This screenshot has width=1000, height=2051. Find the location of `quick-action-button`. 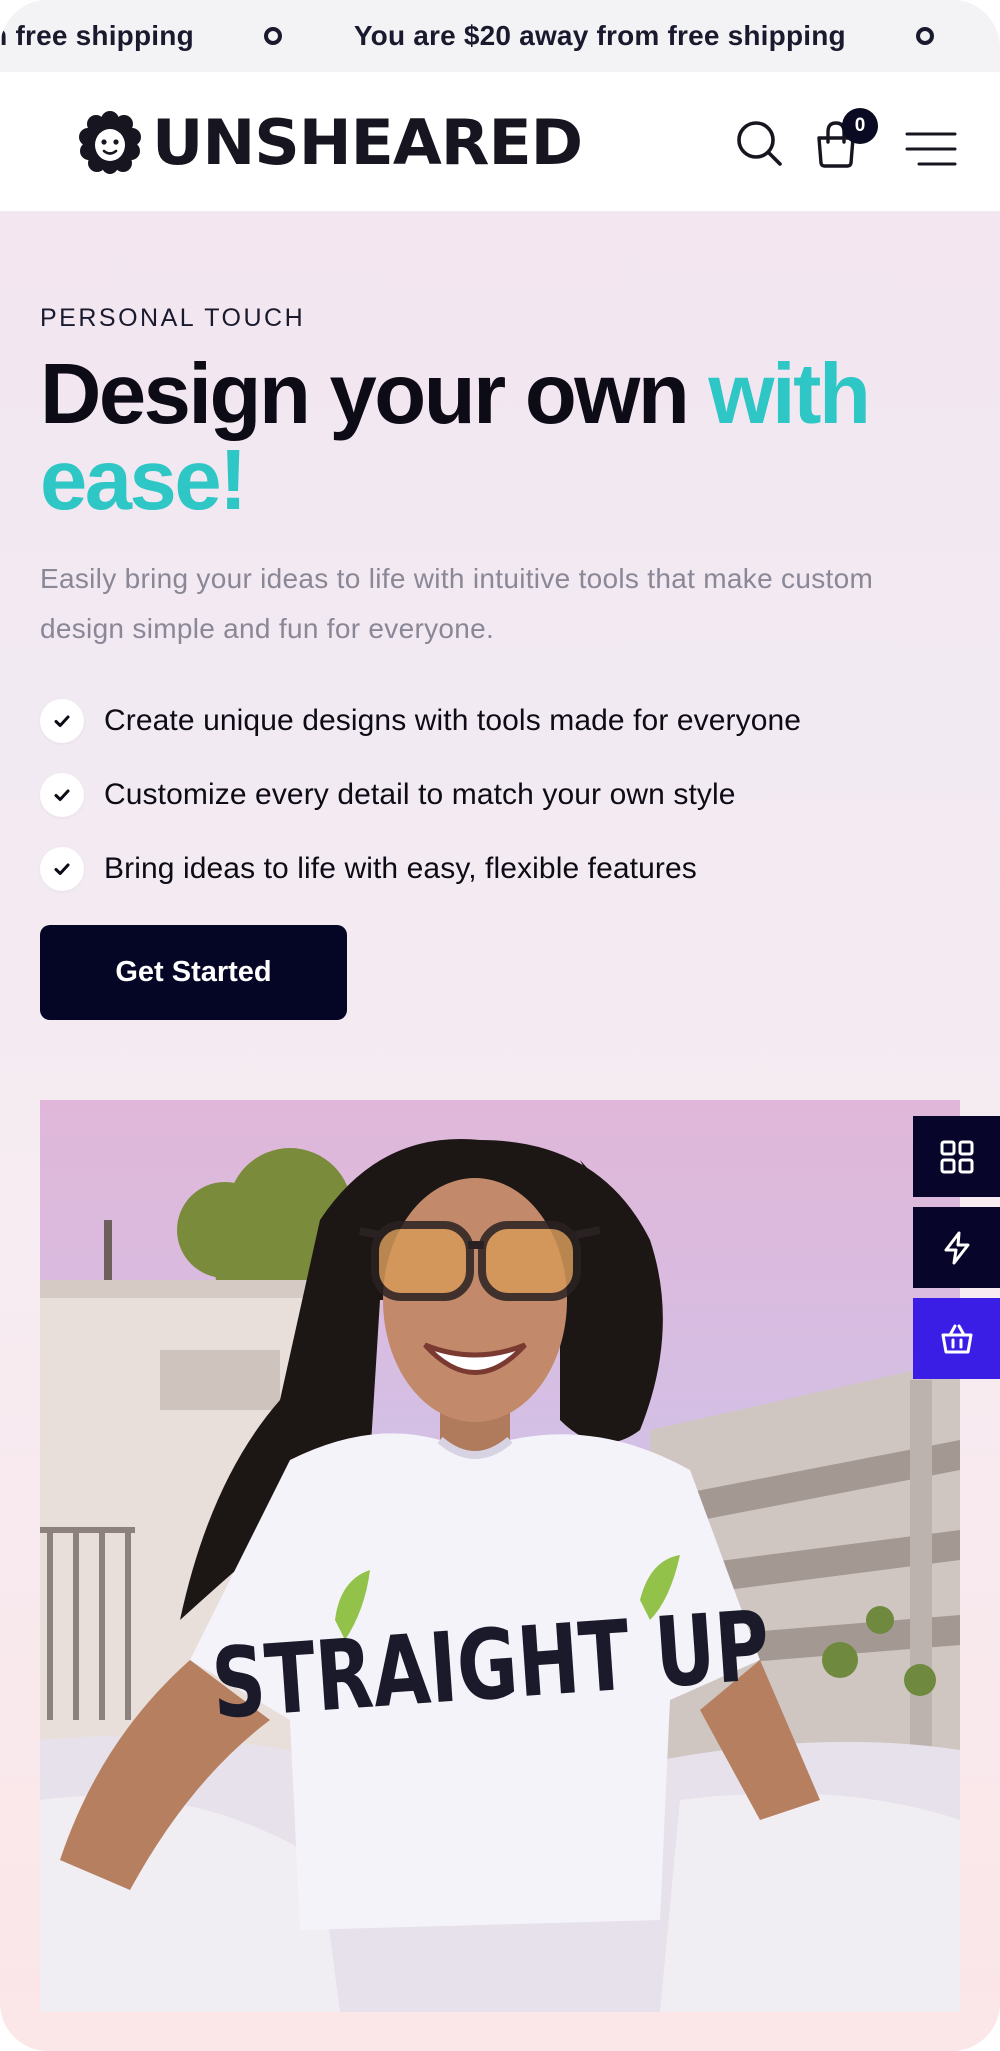

quick-action-button is located at coordinates (956, 1247).